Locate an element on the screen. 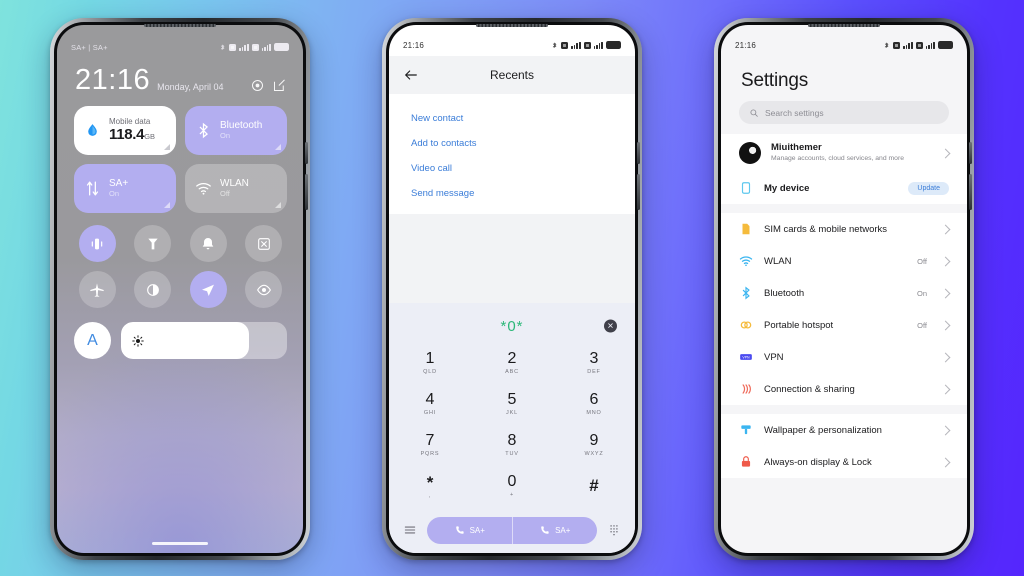  clock-row: 21:16 Monday, April 04 is located at coordinates (180, 76).